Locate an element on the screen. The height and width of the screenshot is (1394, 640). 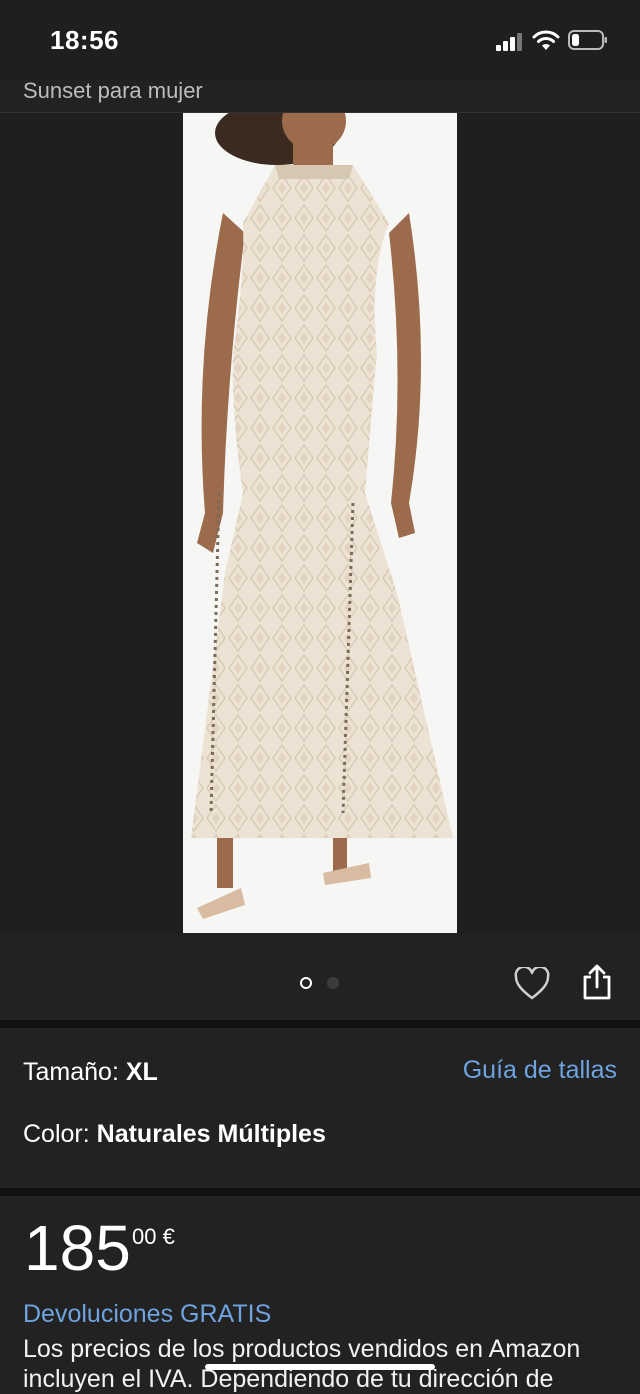
status-bar: 18:56 is located at coordinates (320, 40).